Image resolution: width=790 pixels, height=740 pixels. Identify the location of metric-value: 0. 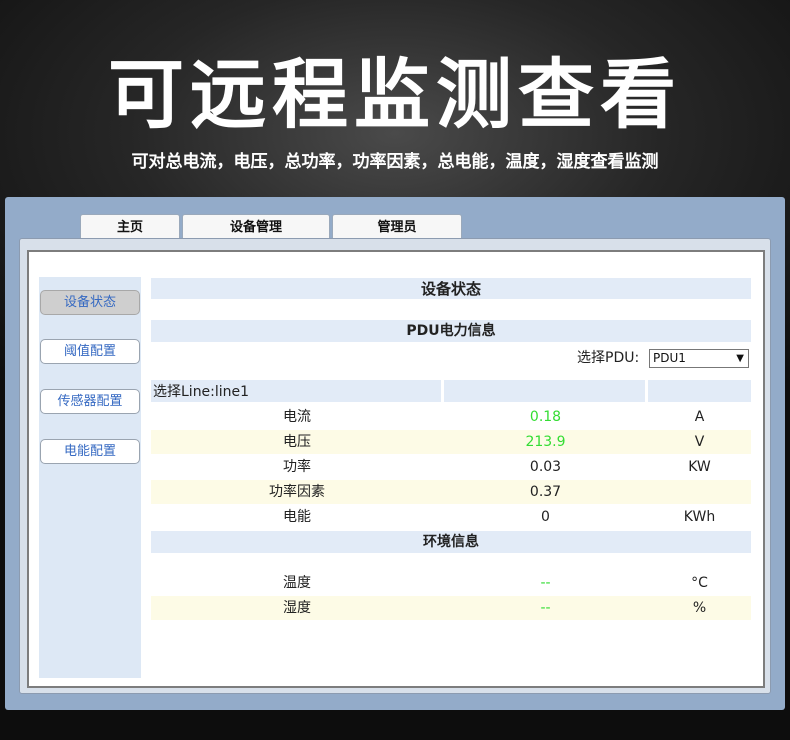
(545, 517).